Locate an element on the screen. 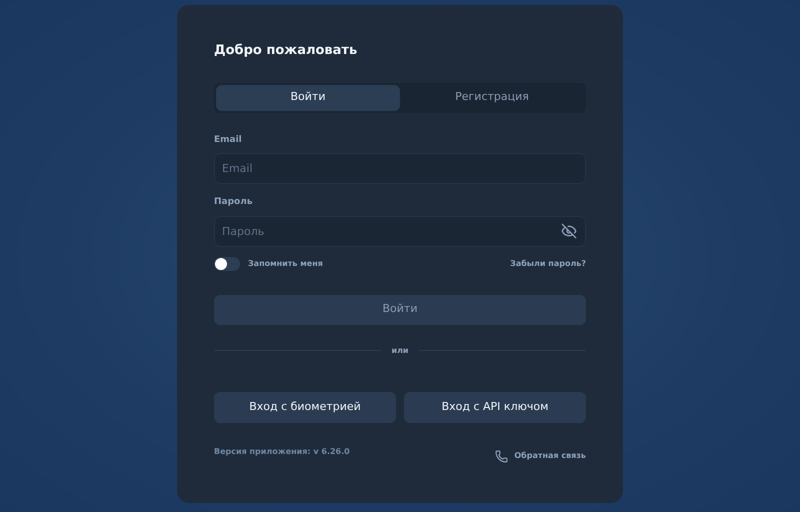  field-label: Email is located at coordinates (228, 140).